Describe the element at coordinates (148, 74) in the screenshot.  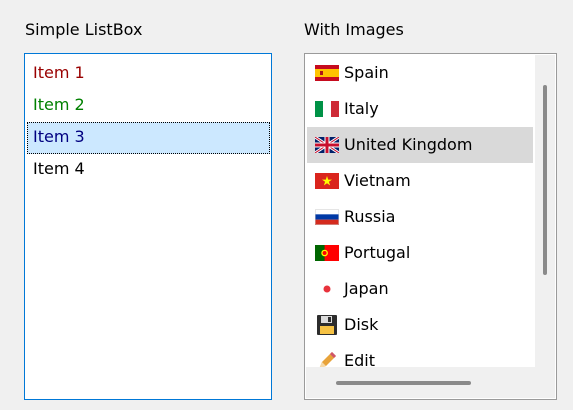
I see `simple-list-item-1: Item 1` at that location.